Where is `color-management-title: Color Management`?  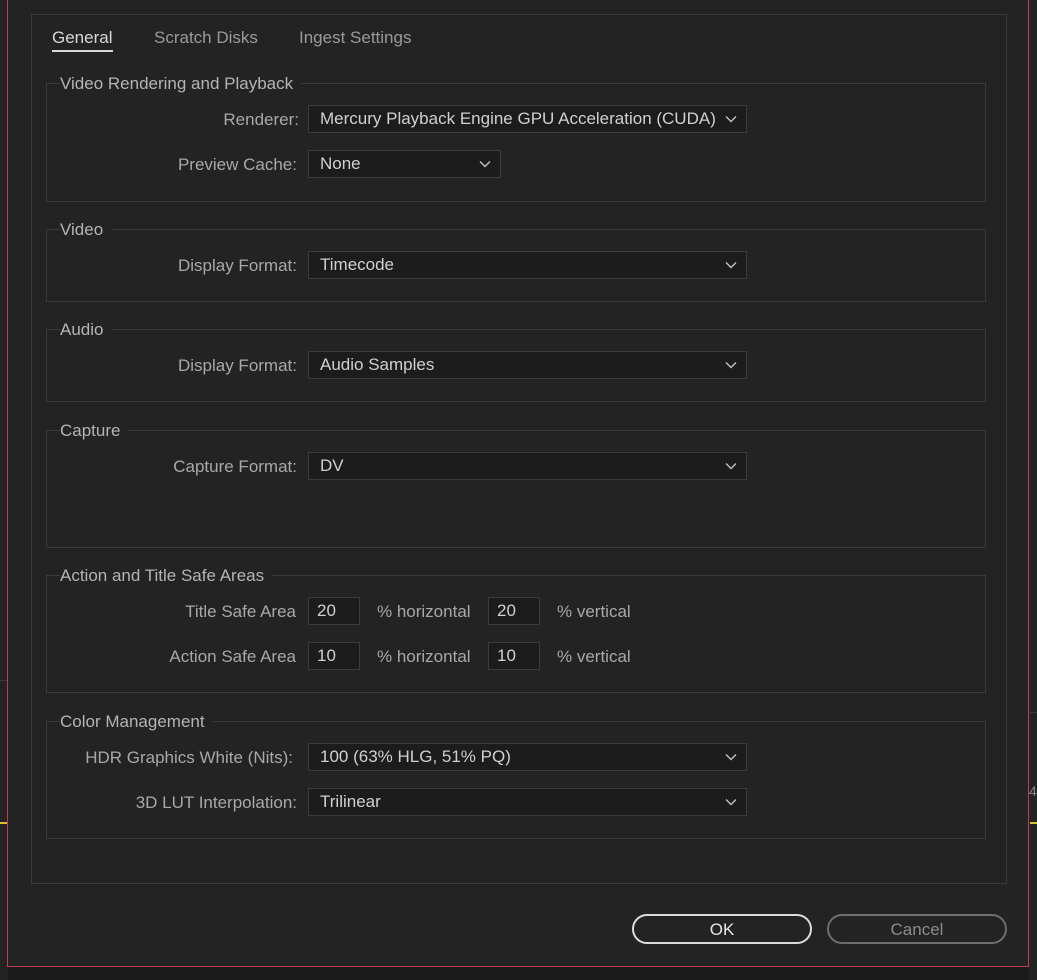 color-management-title: Color Management is located at coordinates (136, 722).